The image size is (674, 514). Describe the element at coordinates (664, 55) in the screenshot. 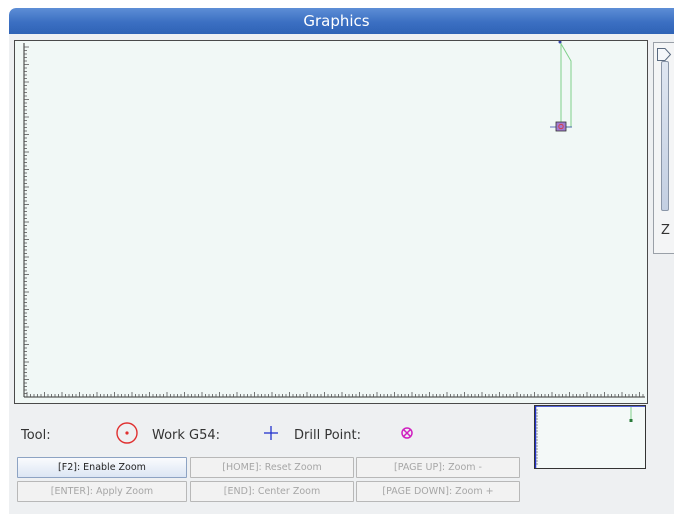

I see `slider-thumb-icon` at that location.